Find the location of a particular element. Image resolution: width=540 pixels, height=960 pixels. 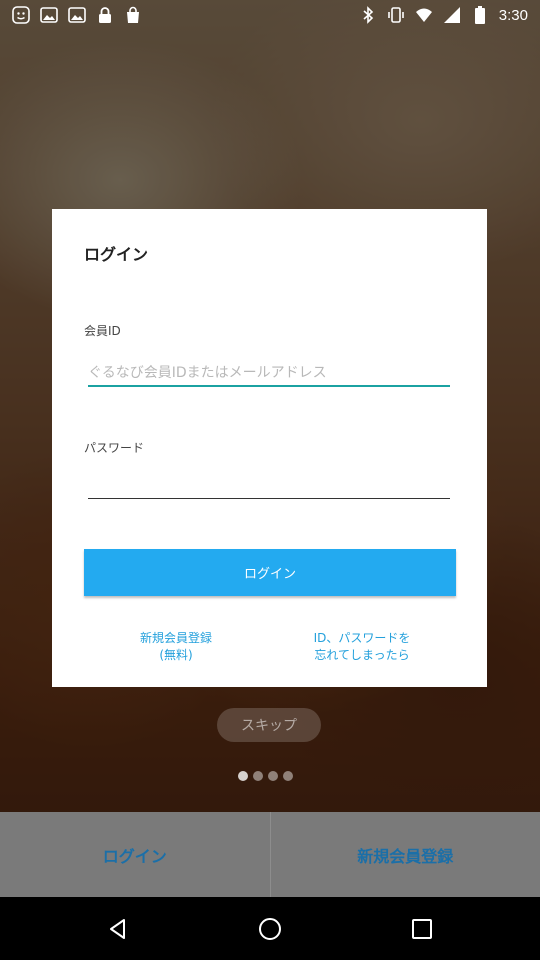

bluetooth-icon is located at coordinates (368, 15).